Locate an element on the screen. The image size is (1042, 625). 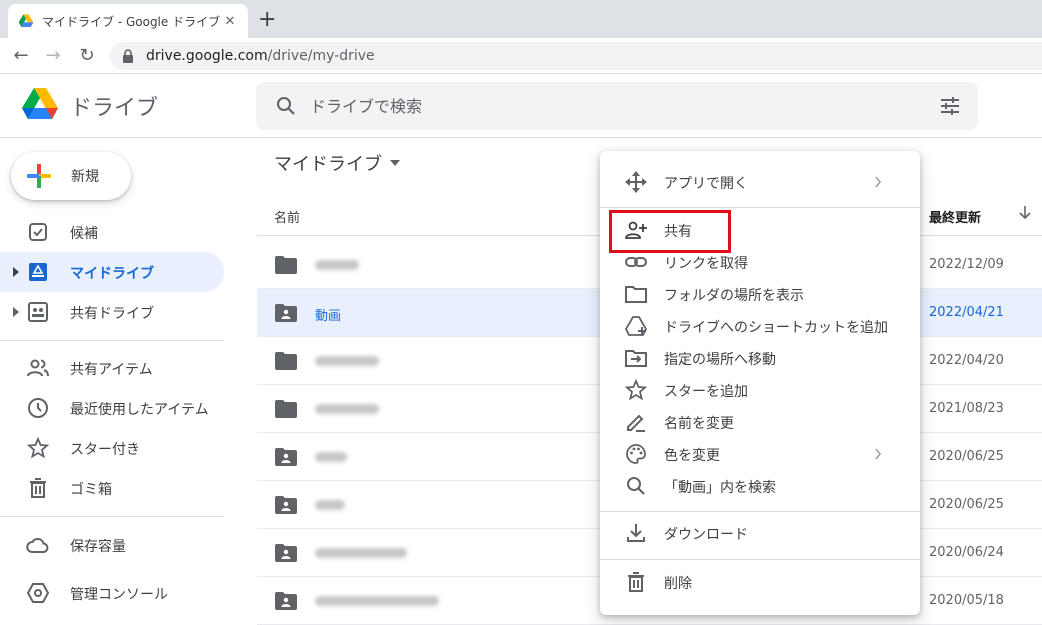
move-to-icon is located at coordinates (636, 358).